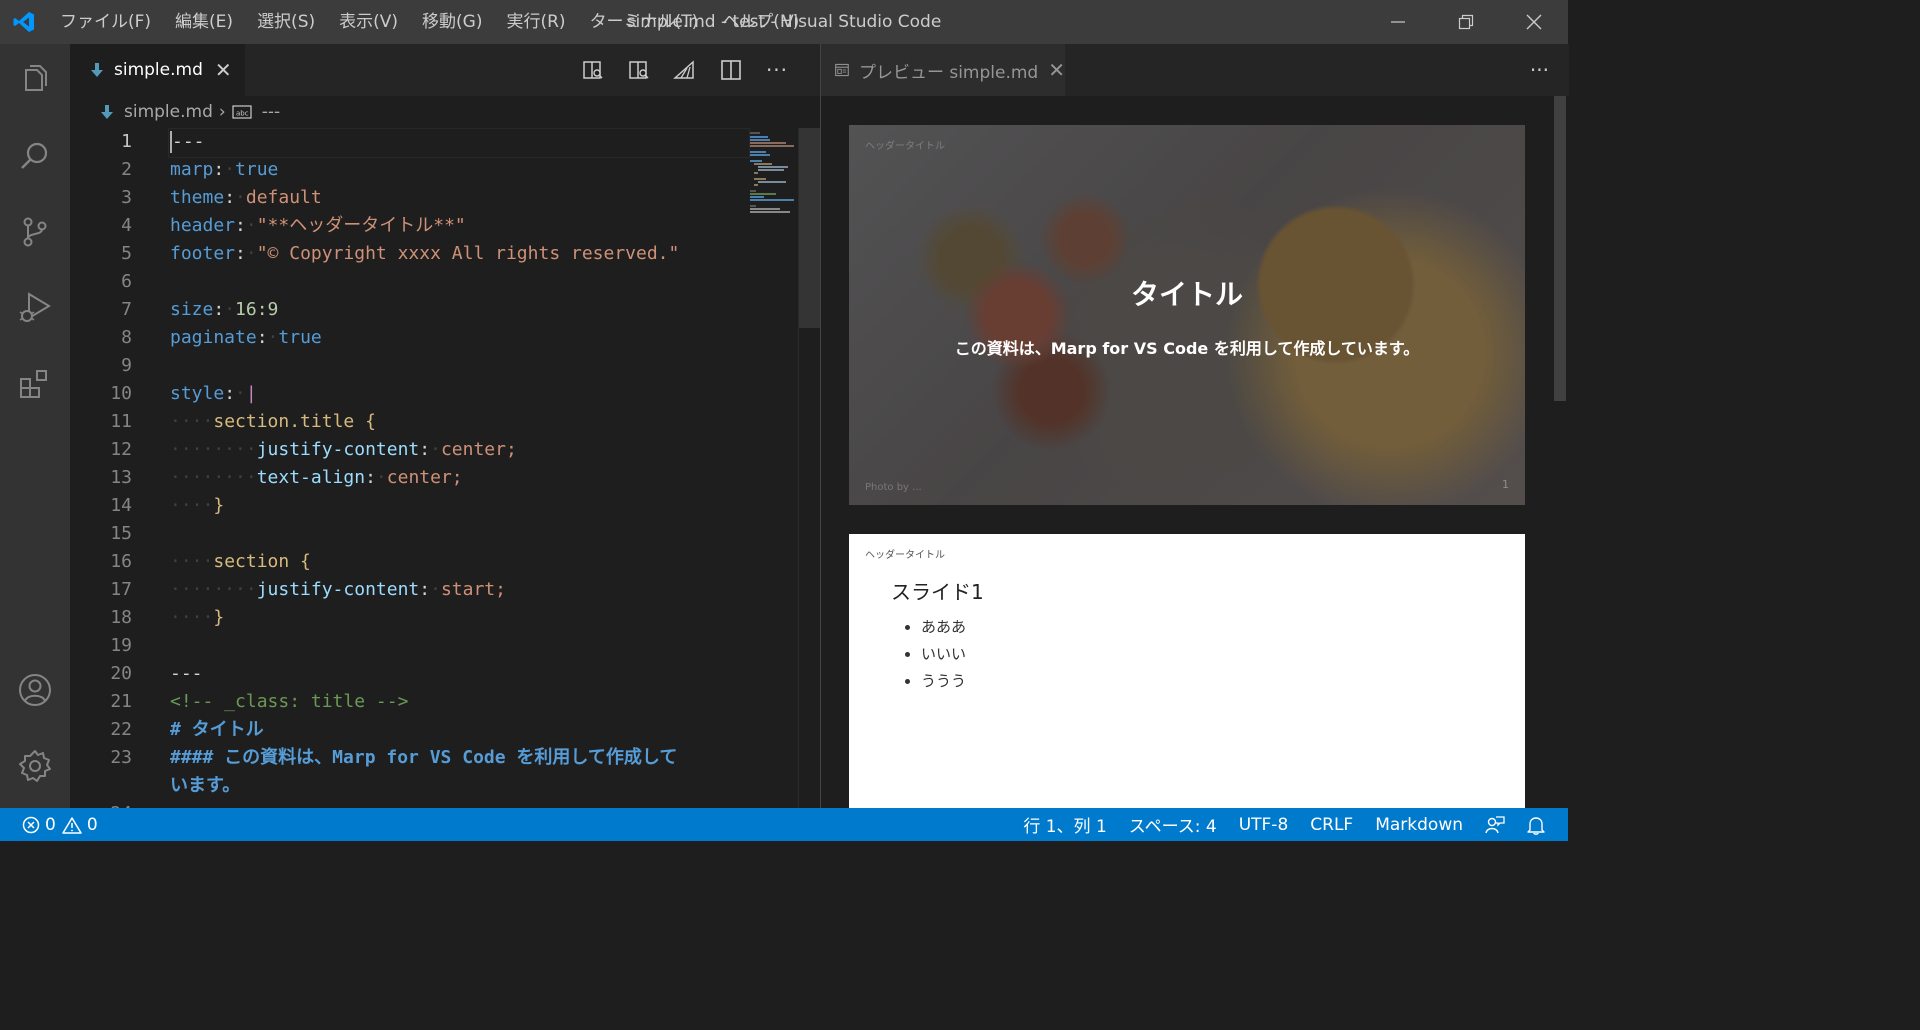 The image size is (1920, 1030). What do you see at coordinates (1187, 348) in the screenshot?
I see `slide-subtitle: この資料は、Marp for VS Code を利用して作成しています。` at bounding box center [1187, 348].